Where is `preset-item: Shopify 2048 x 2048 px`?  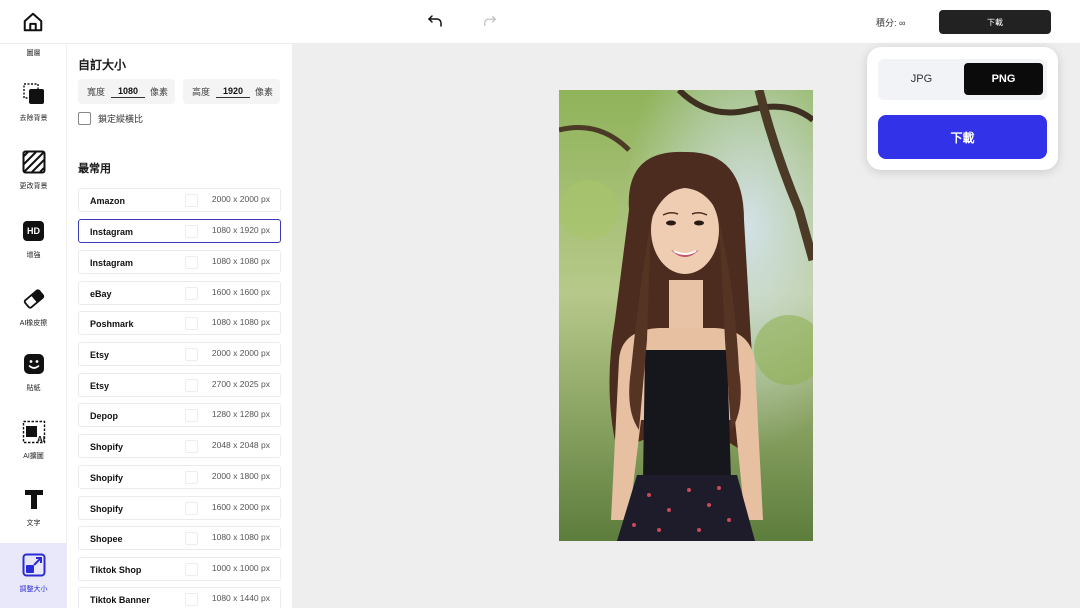 preset-item: Shopify 2048 x 2048 px is located at coordinates (179, 446).